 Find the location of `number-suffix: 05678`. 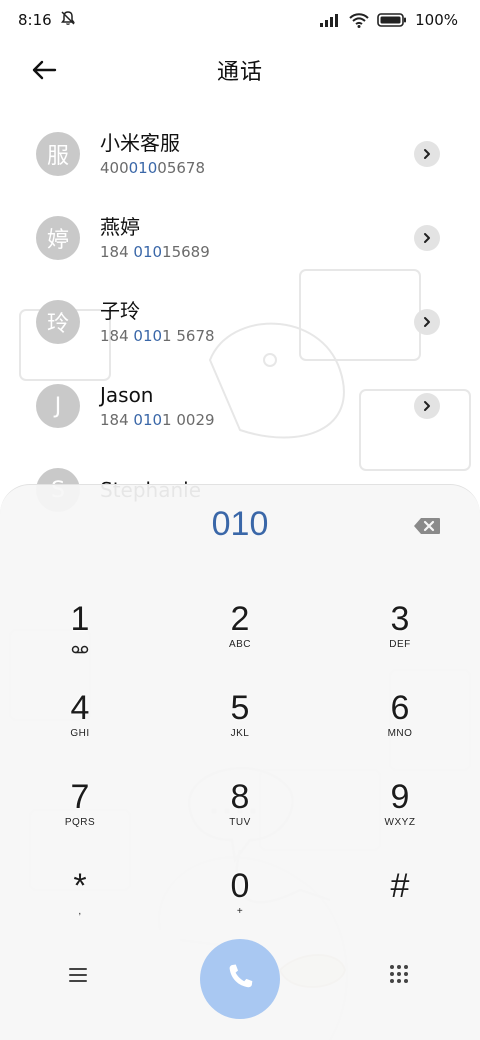

number-suffix: 05678 is located at coordinates (181, 167).